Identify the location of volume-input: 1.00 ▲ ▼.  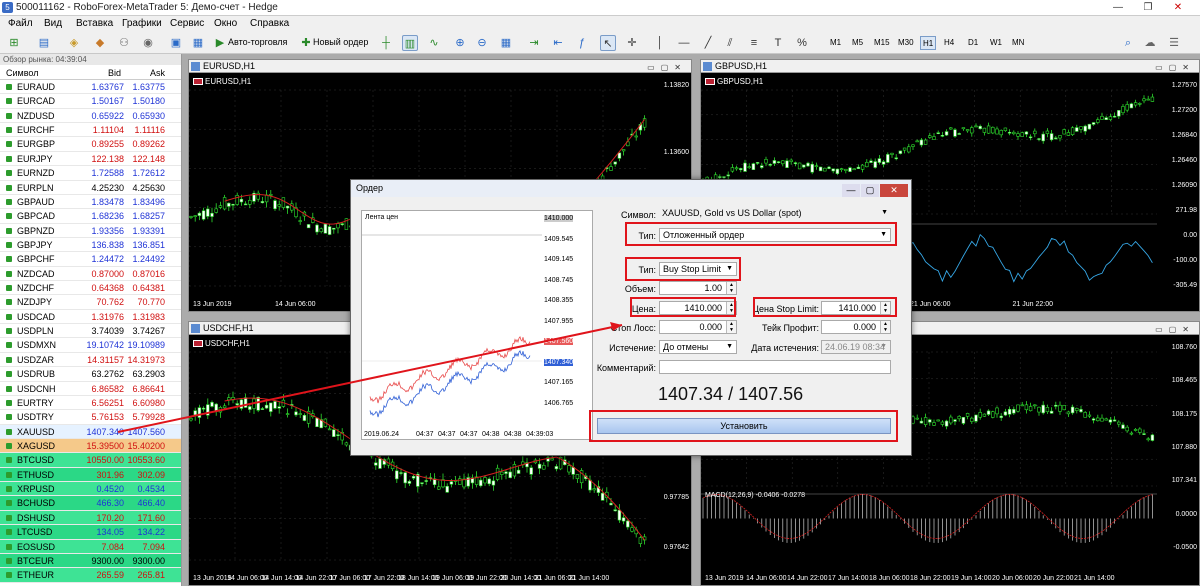
(698, 288).